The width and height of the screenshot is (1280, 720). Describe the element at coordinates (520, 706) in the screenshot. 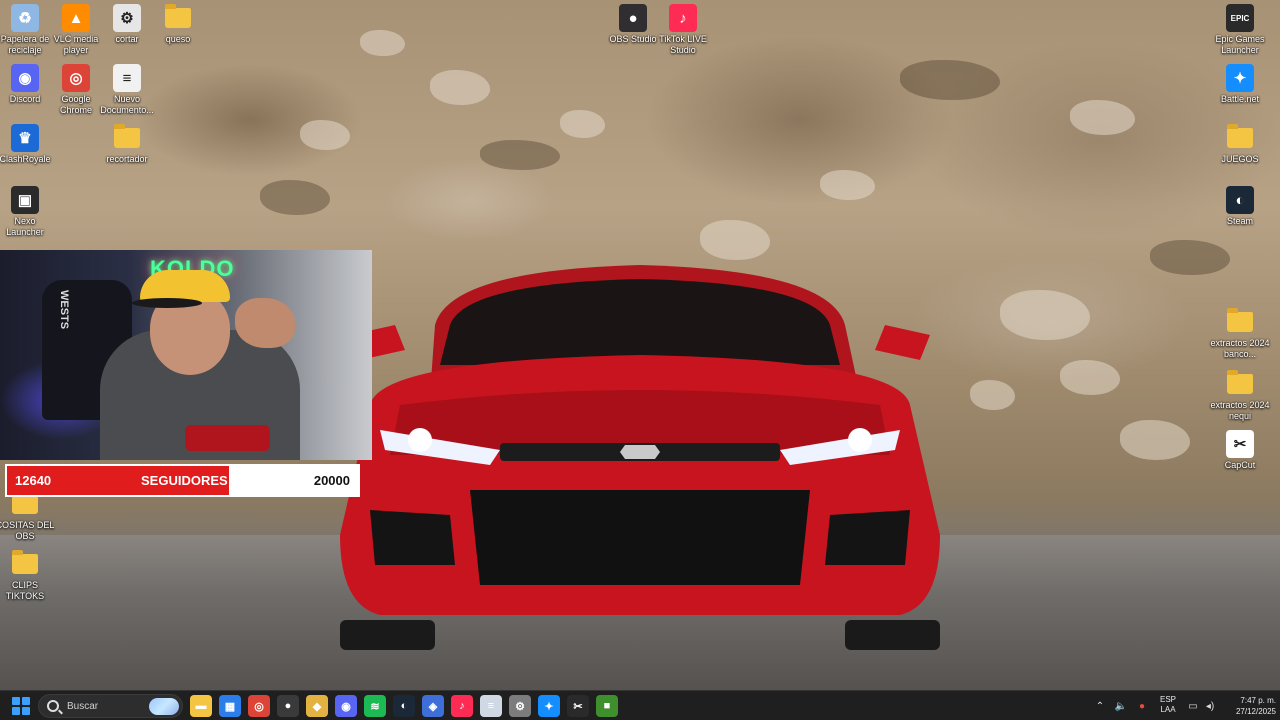

I see `settings-icon: ⚙` at that location.